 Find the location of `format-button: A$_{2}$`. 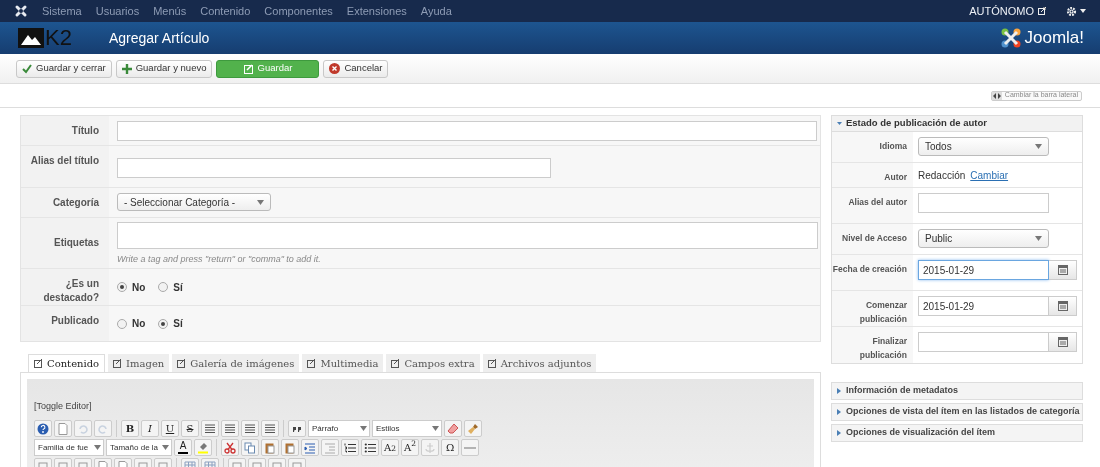

format-button: A$_{2}$ is located at coordinates (390, 447).